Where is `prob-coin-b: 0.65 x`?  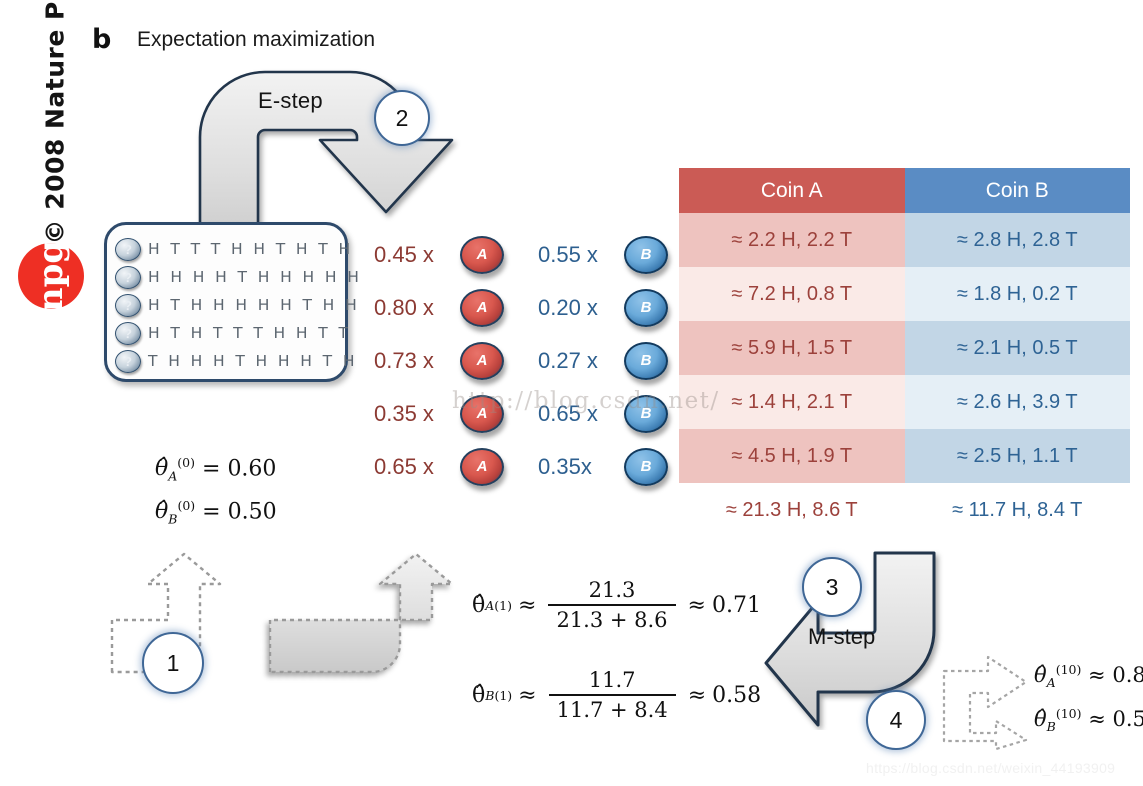 prob-coin-b: 0.65 x is located at coordinates (568, 413).